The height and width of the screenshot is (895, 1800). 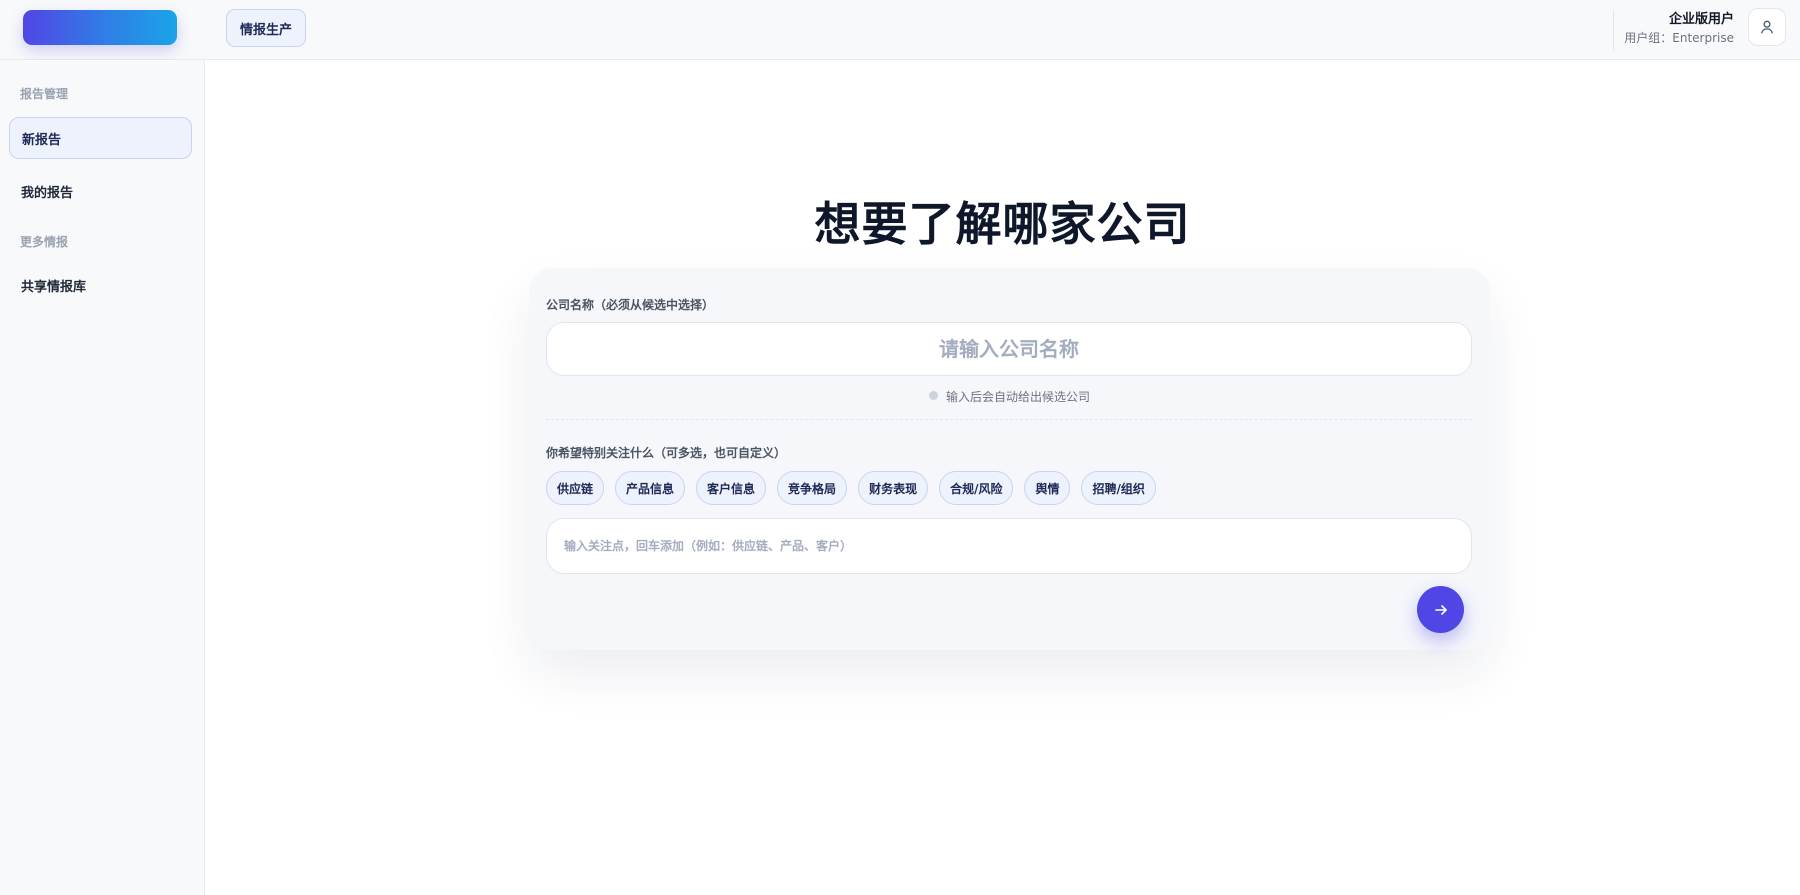 I want to click on header-divider, so click(x=1613, y=30).